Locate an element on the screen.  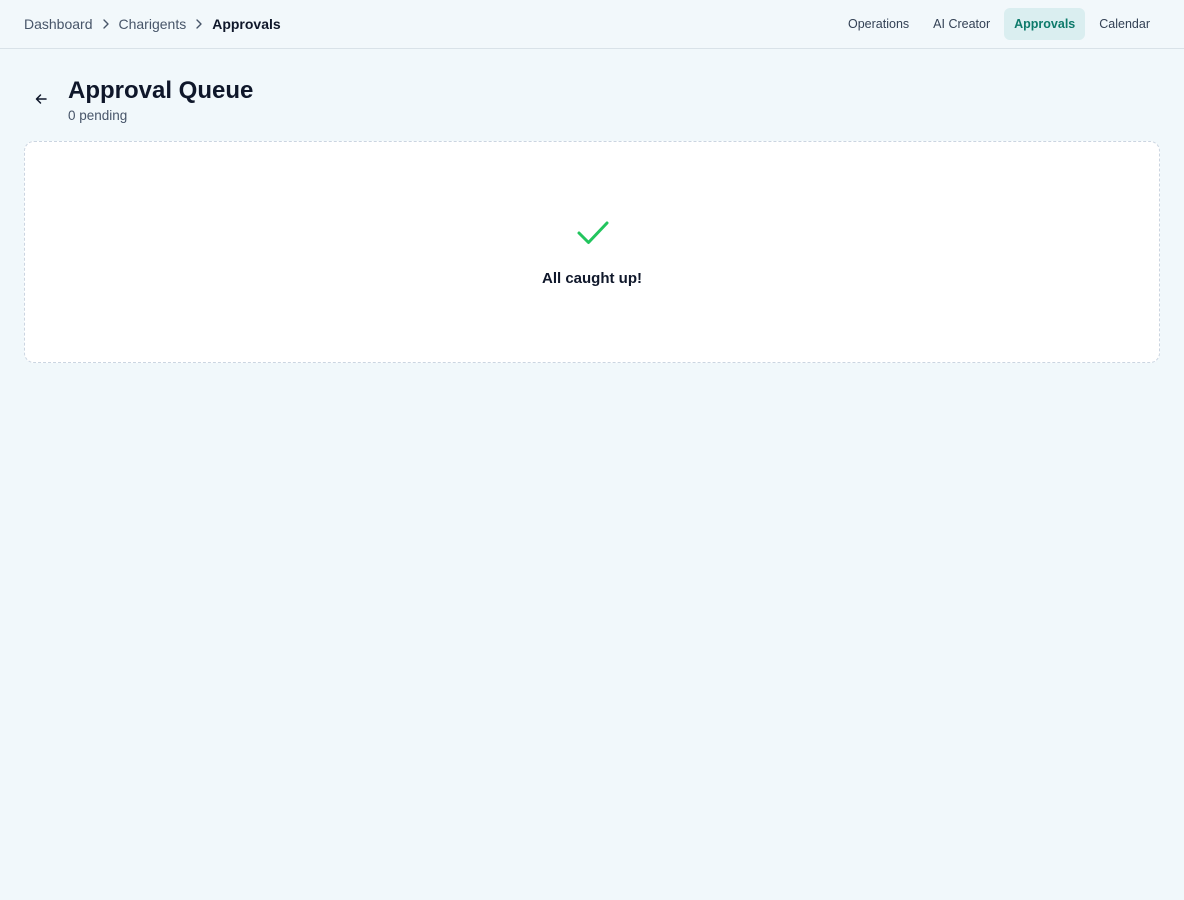
check-icon is located at coordinates (593, 232).